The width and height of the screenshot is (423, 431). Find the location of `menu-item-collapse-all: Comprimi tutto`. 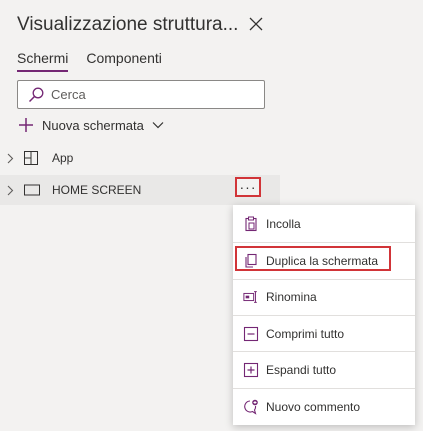

menu-item-collapse-all: Comprimi tutto is located at coordinates (324, 334).